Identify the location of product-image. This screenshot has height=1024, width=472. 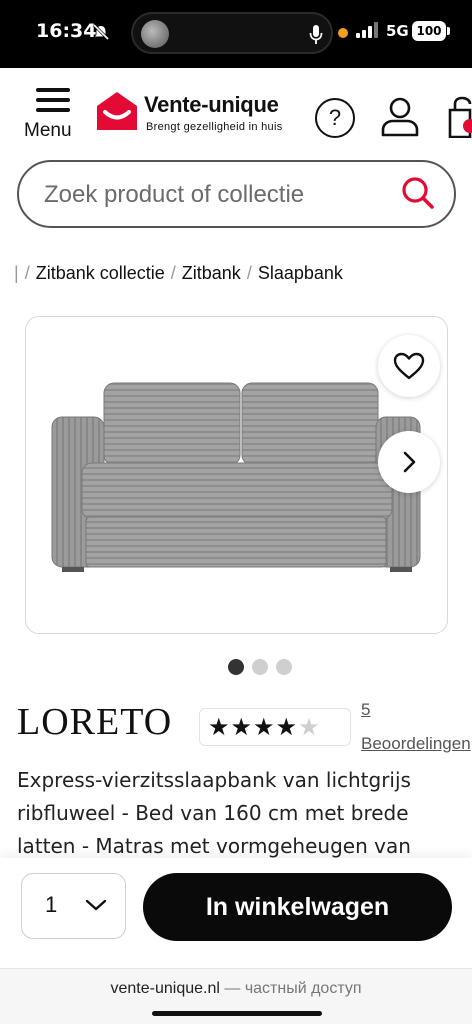
(236, 477).